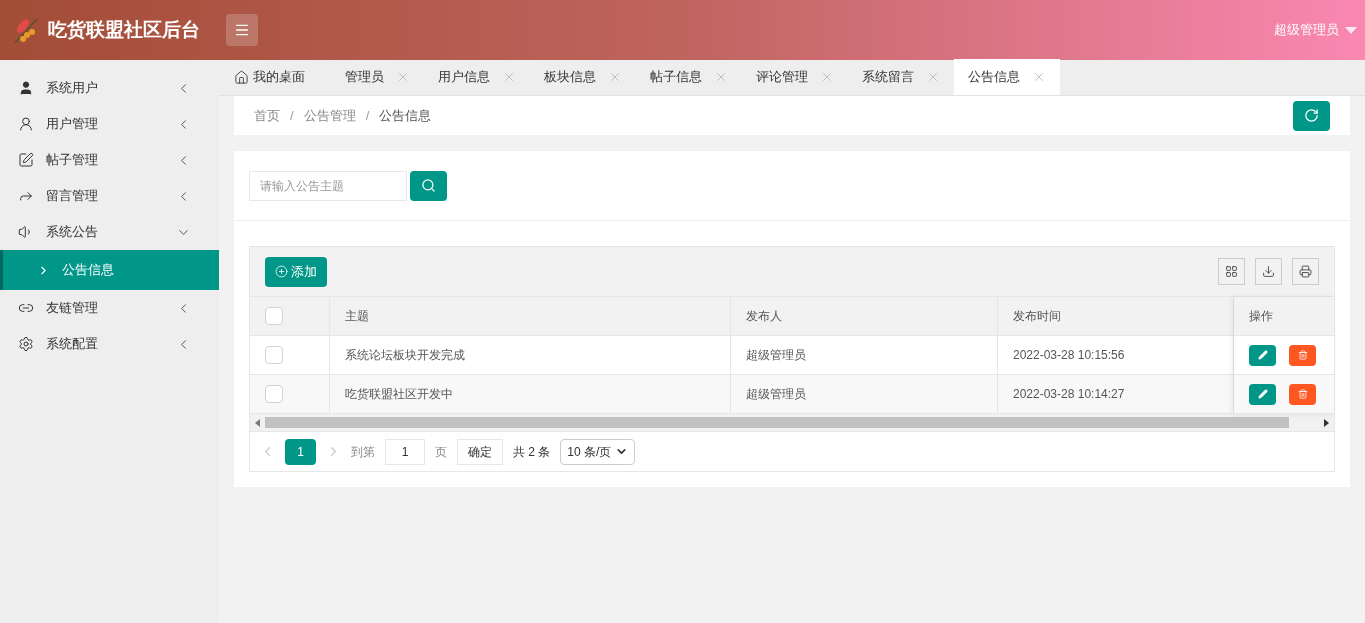  Describe the element at coordinates (109, 308) in the screenshot. I see `sidebar-item: 友链管理` at that location.